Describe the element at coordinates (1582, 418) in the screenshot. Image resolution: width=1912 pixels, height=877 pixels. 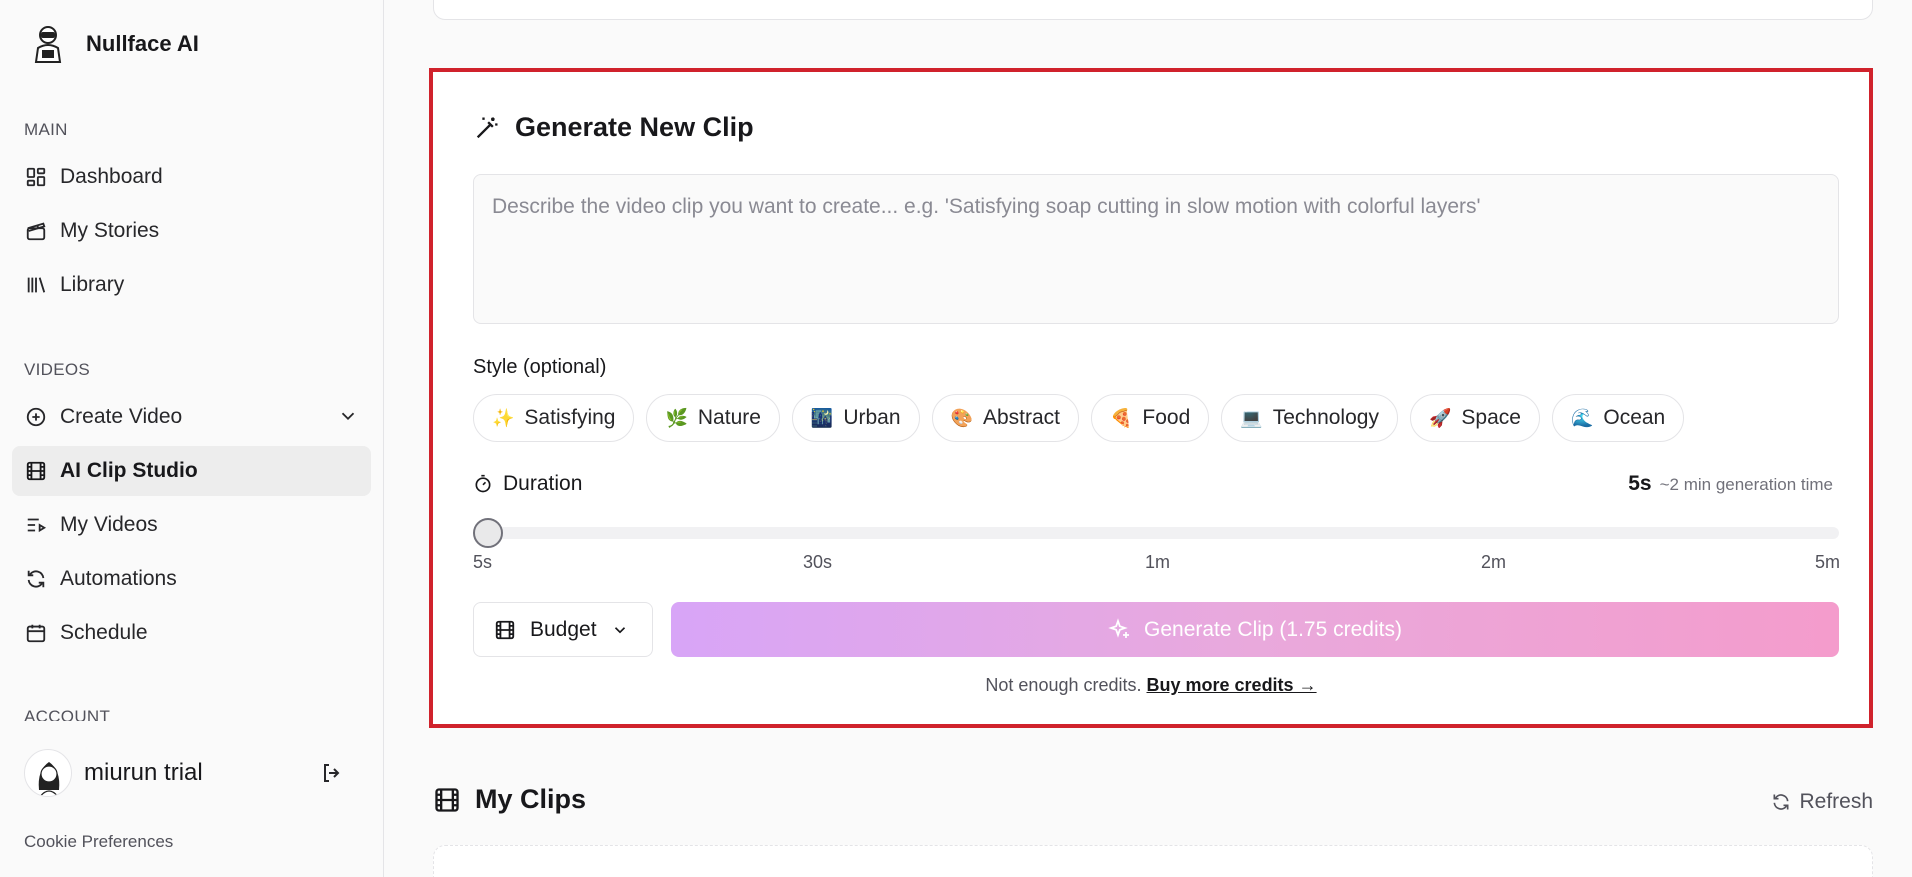
I see `wave-icon: 🌊` at that location.